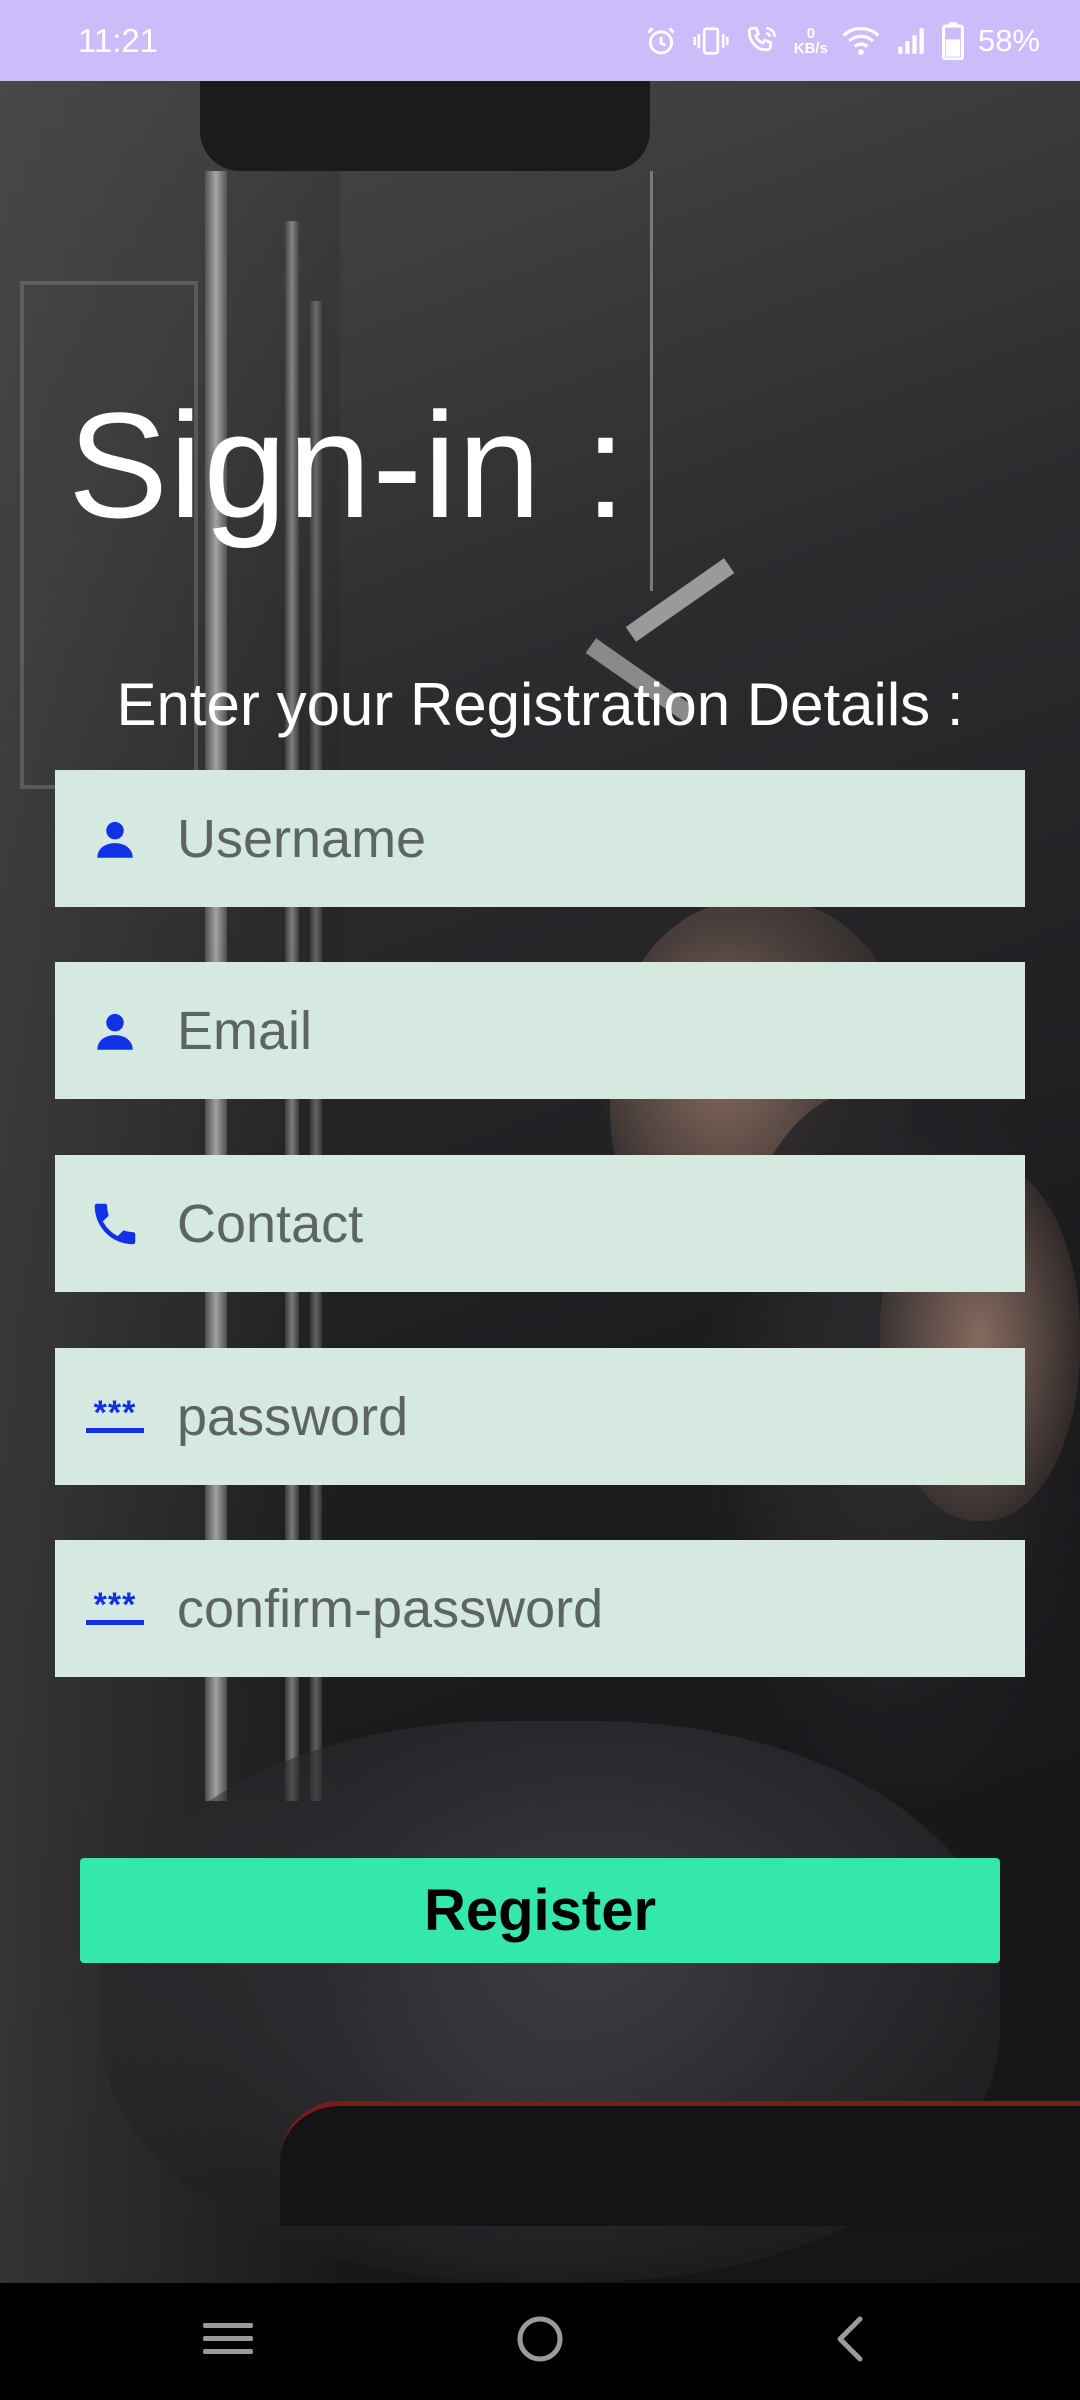  I want to click on password-icon-stars: ***, so click(115, 1413).